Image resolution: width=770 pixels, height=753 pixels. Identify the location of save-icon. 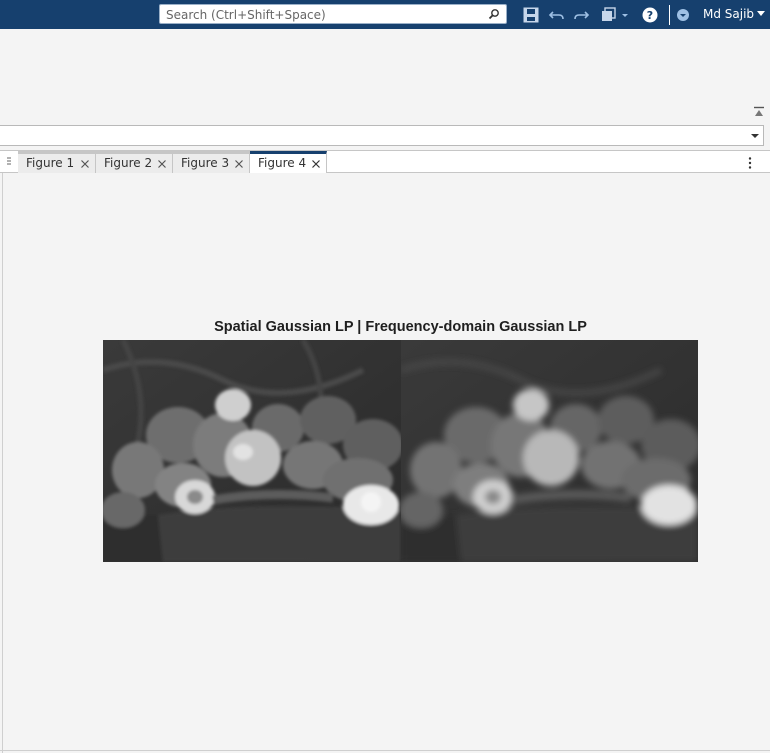
(531, 15).